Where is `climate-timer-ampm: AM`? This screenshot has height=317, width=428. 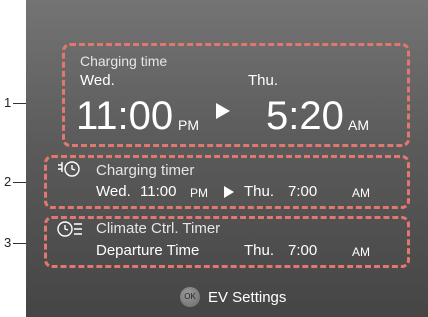 climate-timer-ampm: AM is located at coordinates (361, 252).